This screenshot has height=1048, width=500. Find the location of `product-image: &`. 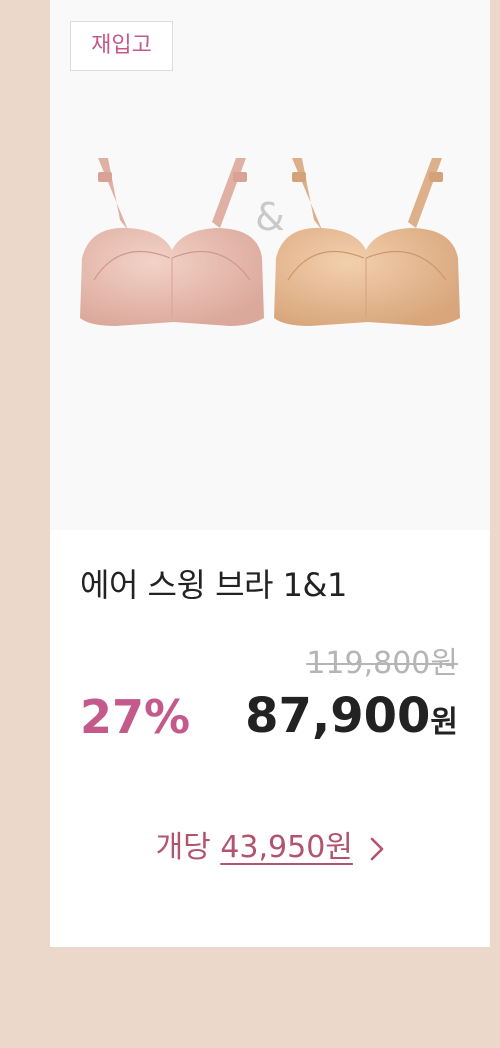

product-image: & is located at coordinates (270, 242).